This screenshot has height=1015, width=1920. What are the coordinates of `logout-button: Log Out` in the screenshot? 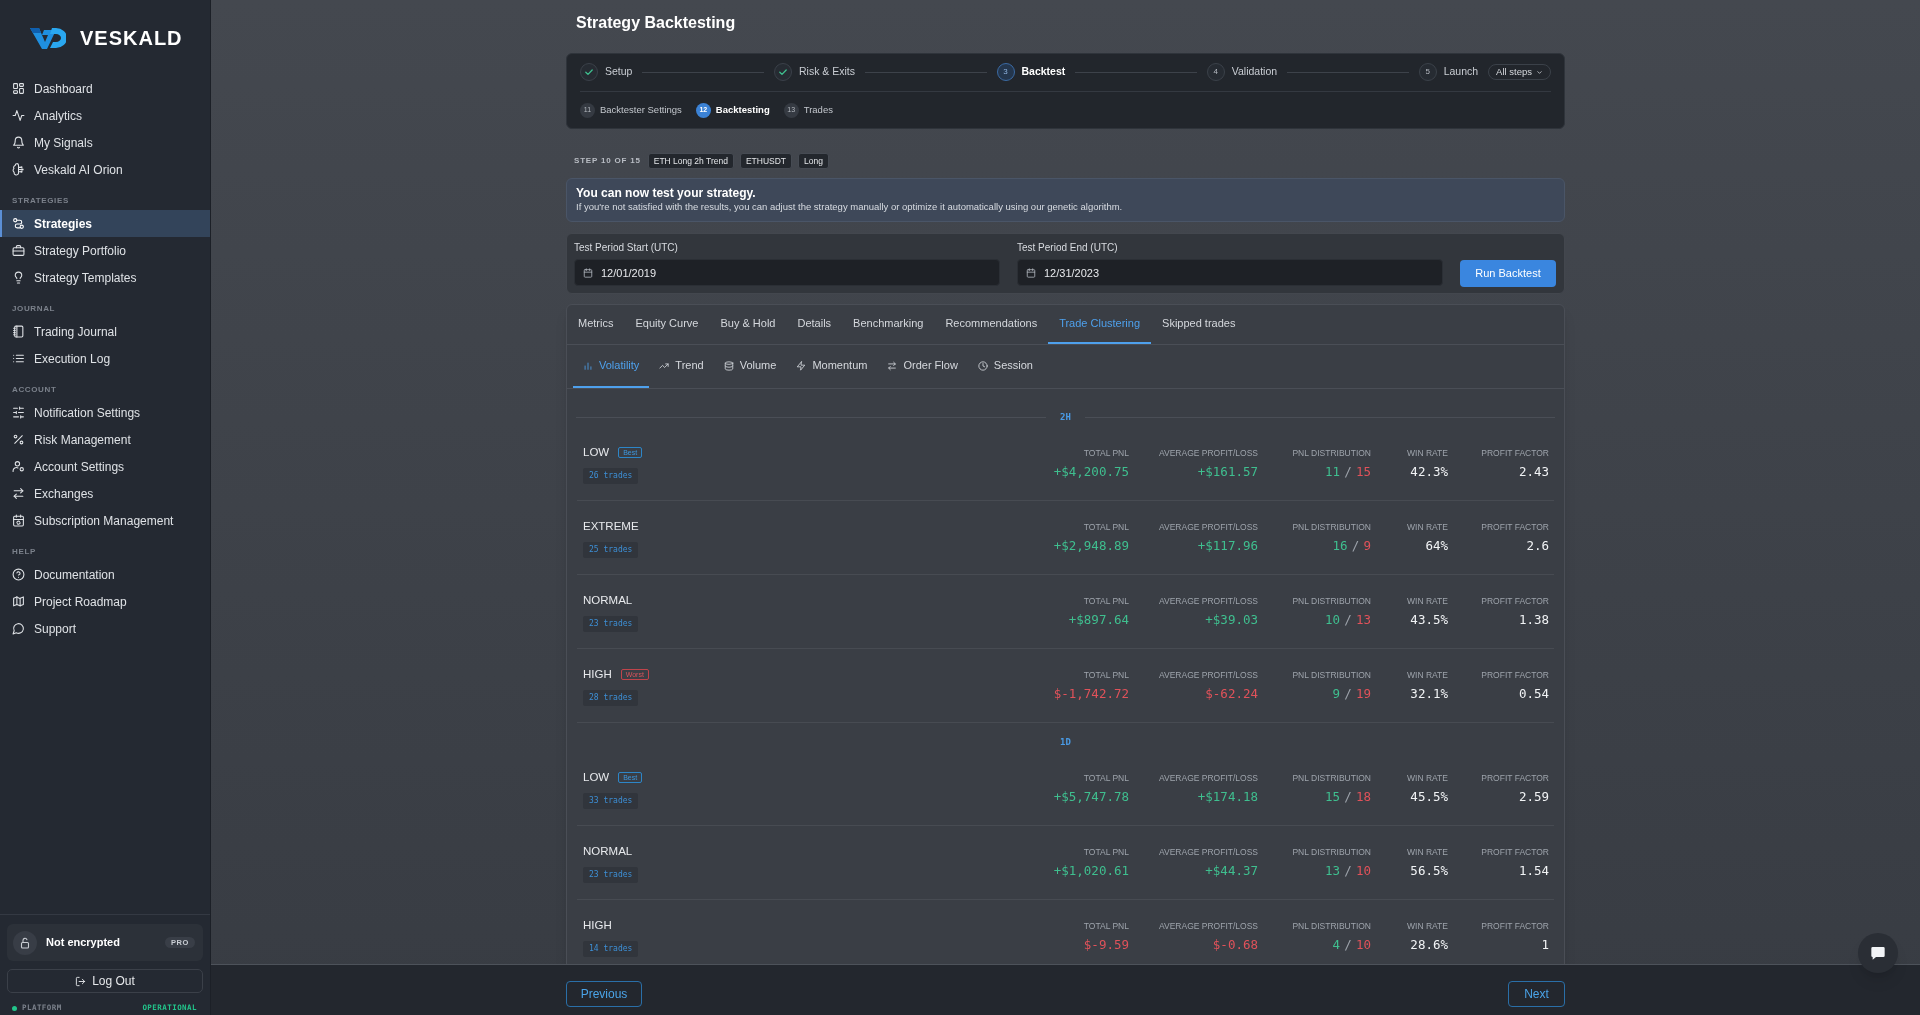 It's located at (105, 981).